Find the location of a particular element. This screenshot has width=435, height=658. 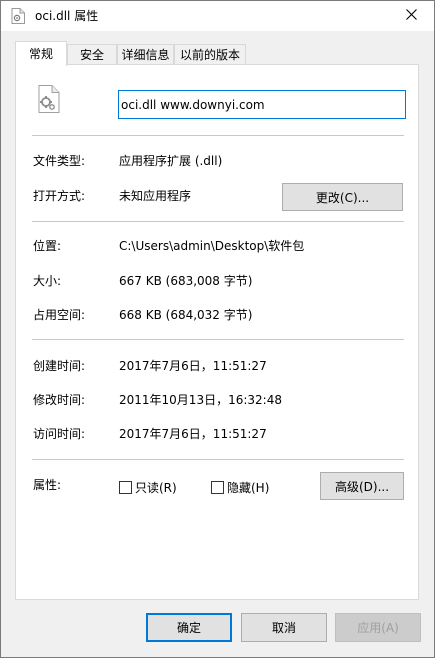

file-name-input is located at coordinates (262, 104).